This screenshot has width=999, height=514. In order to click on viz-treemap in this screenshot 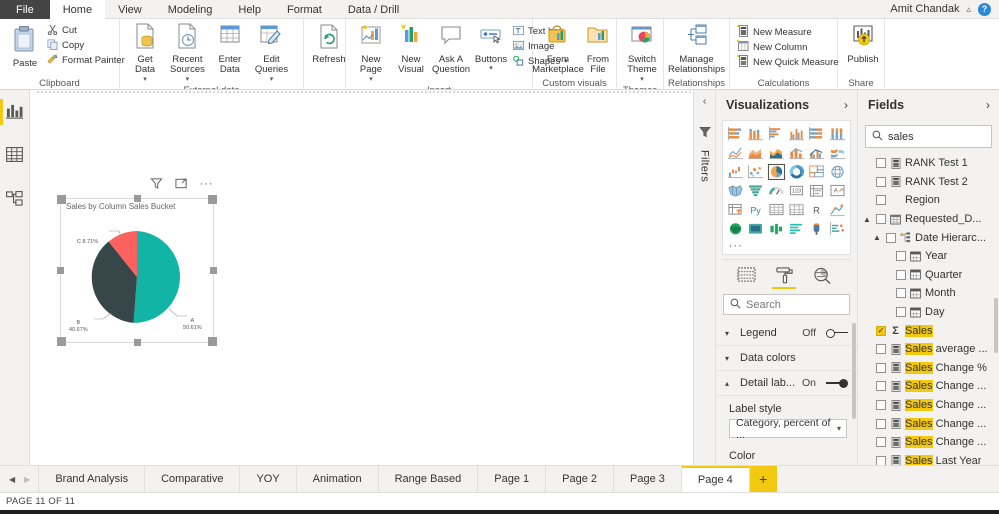, I will do `click(816, 172)`.